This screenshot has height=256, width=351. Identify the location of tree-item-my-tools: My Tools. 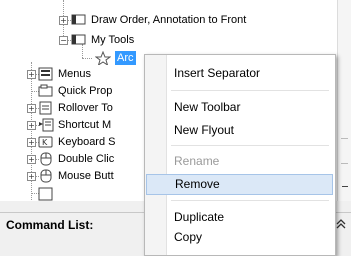
(102, 40).